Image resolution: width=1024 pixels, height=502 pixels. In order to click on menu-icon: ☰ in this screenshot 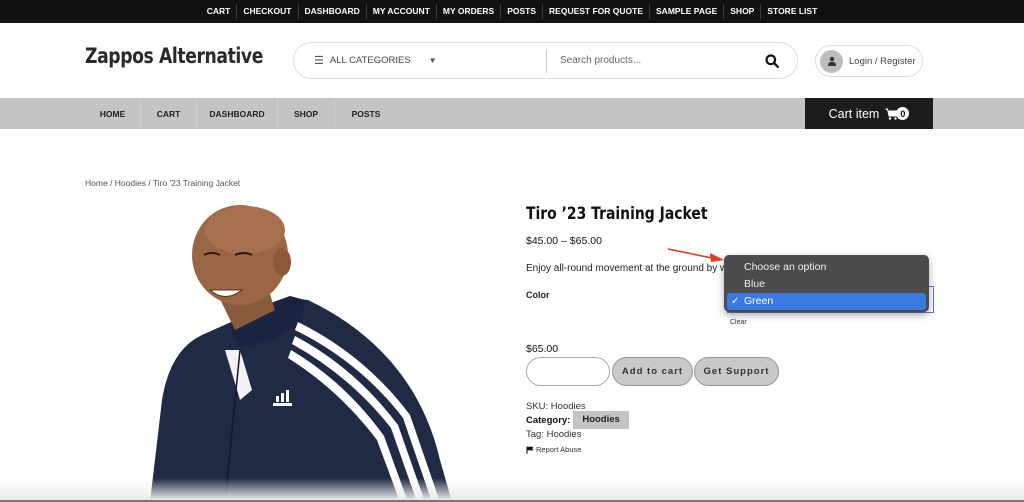, I will do `click(319, 61)`.